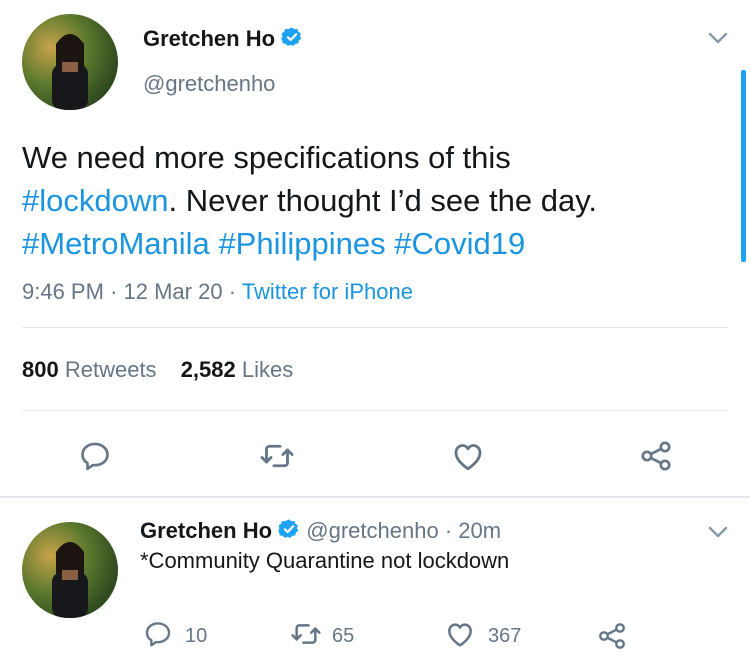 The width and height of the screenshot is (750, 668). I want to click on reply-age: 20m, so click(480, 530).